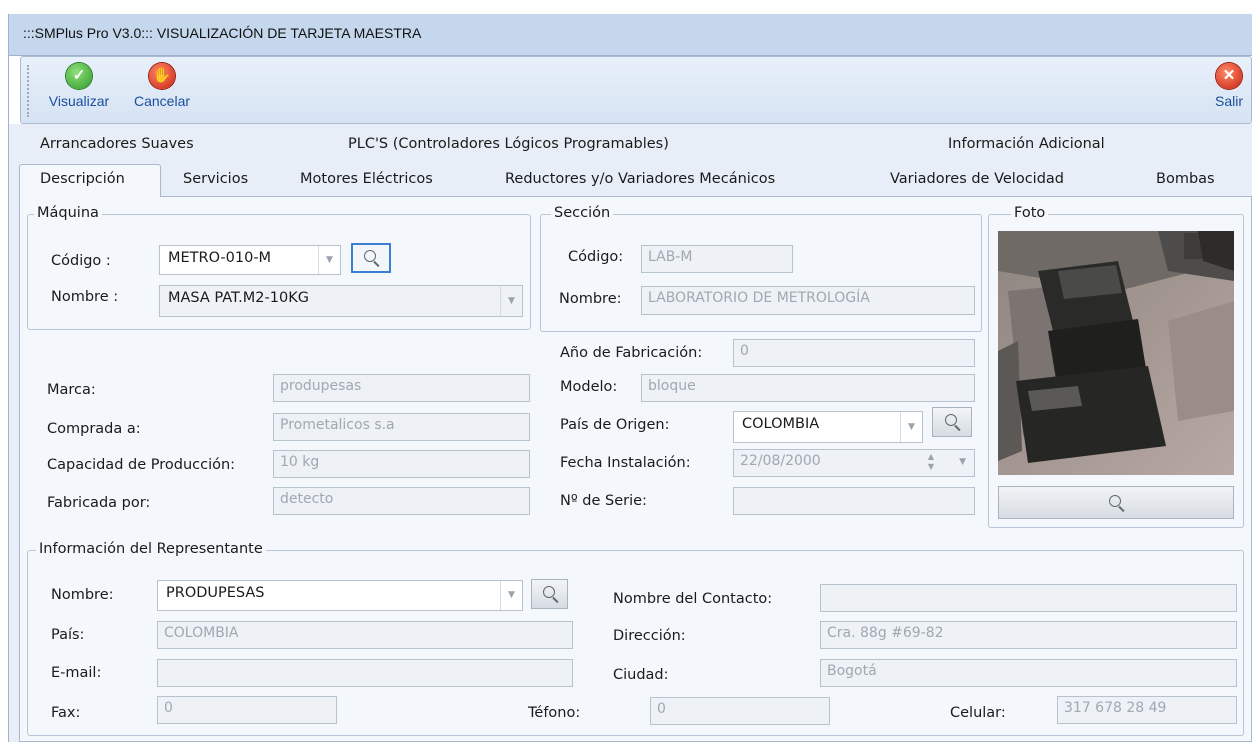 The height and width of the screenshot is (742, 1252). What do you see at coordinates (640, 179) in the screenshot?
I see `tab-reductores: Reductores y/o Variadores Mecánicos` at bounding box center [640, 179].